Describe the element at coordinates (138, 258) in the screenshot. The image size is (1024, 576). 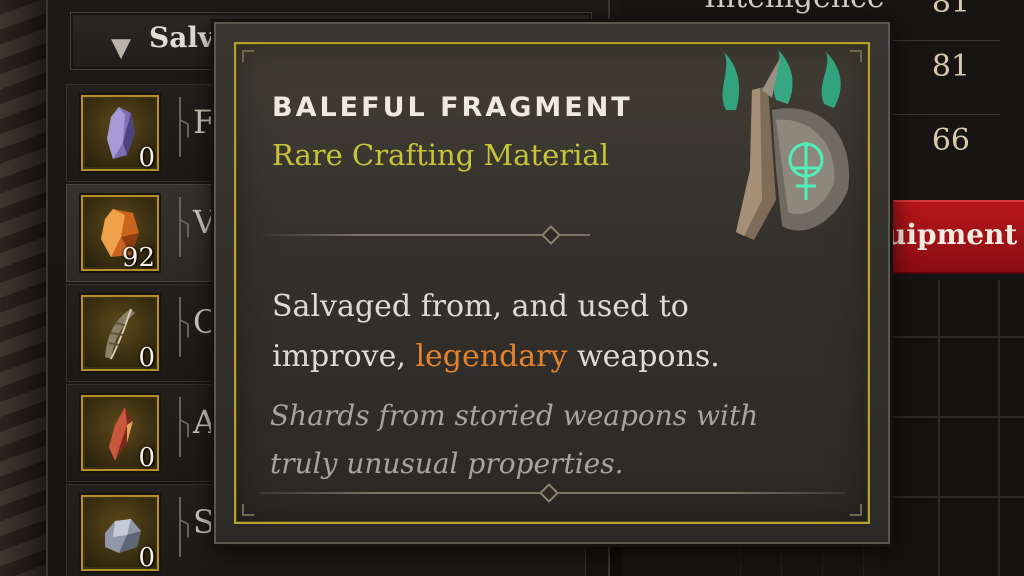
I see `material-count: 92` at that location.